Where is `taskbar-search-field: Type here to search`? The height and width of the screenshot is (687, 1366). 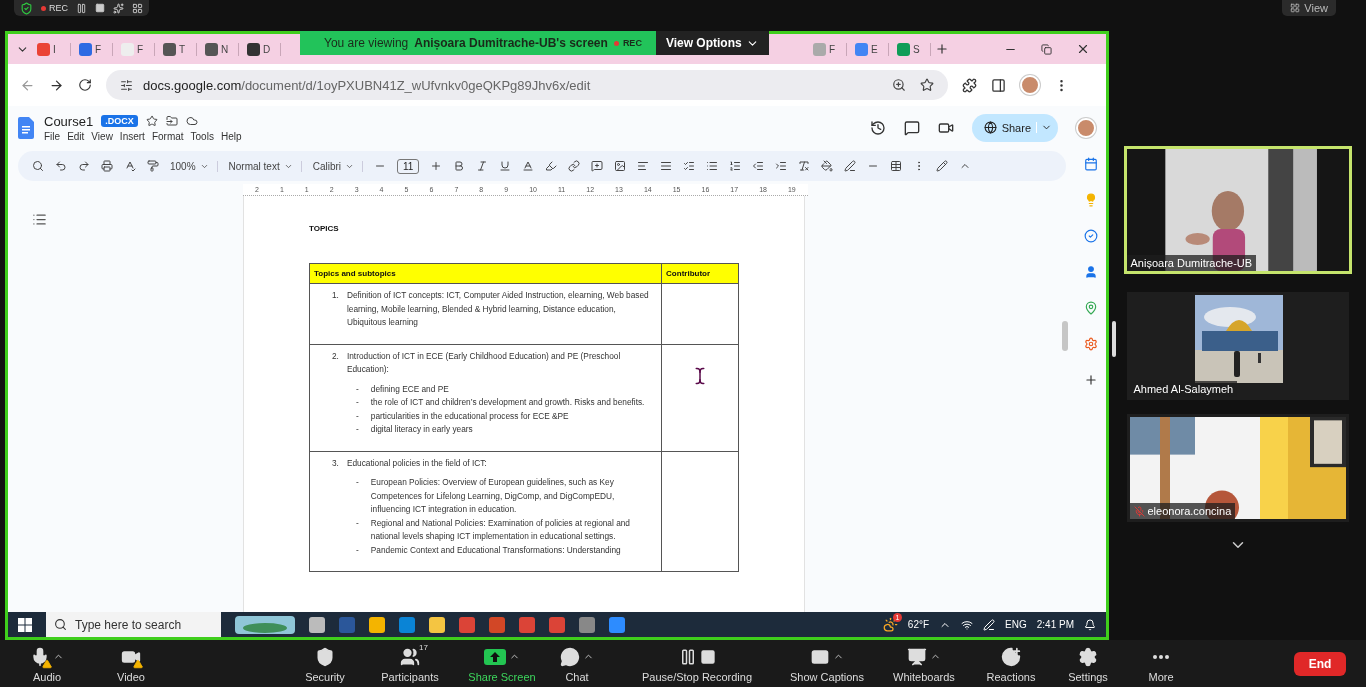
taskbar-search-field: Type here to search is located at coordinates (133, 624).